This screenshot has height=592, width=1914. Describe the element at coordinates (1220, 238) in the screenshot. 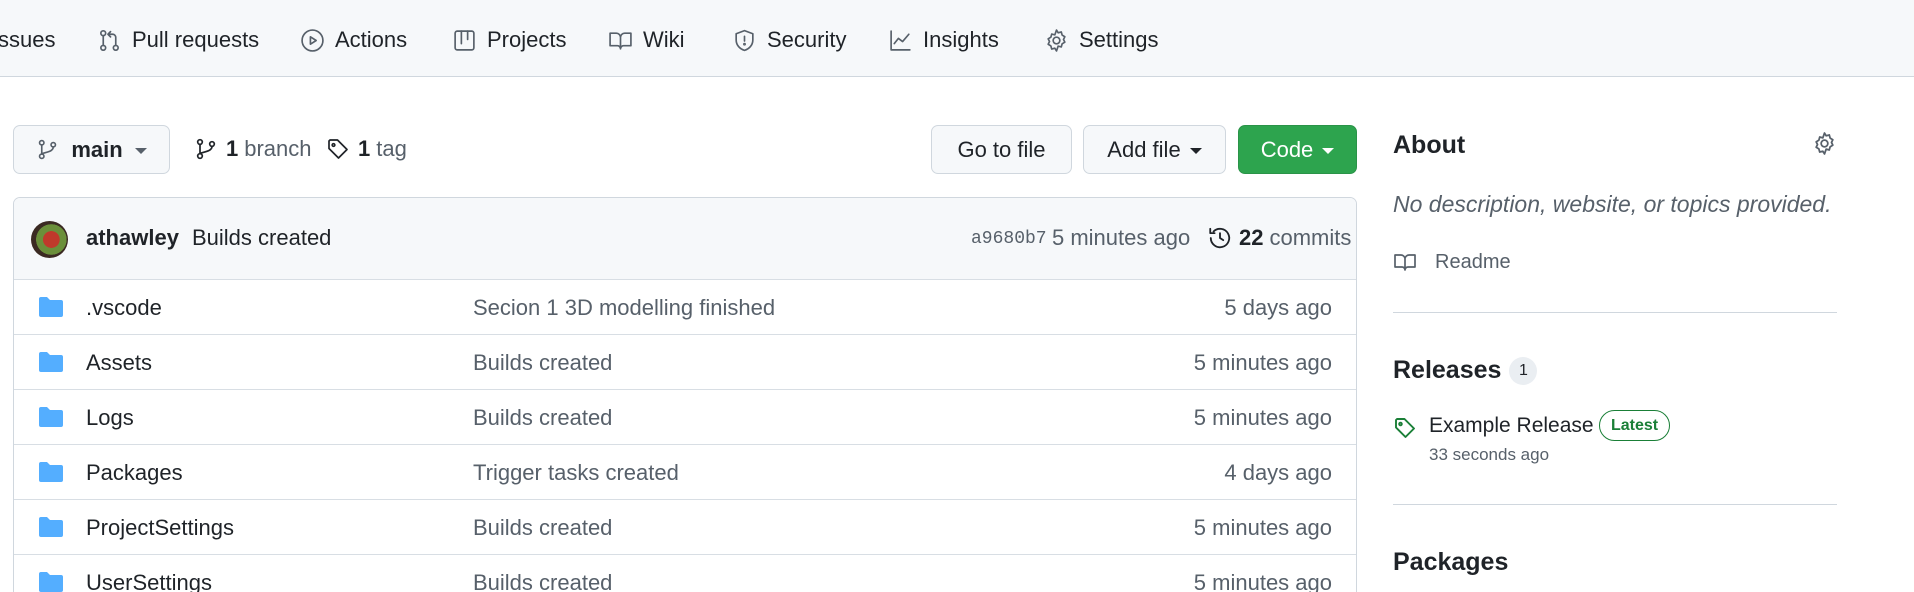

I see `history-icon` at that location.